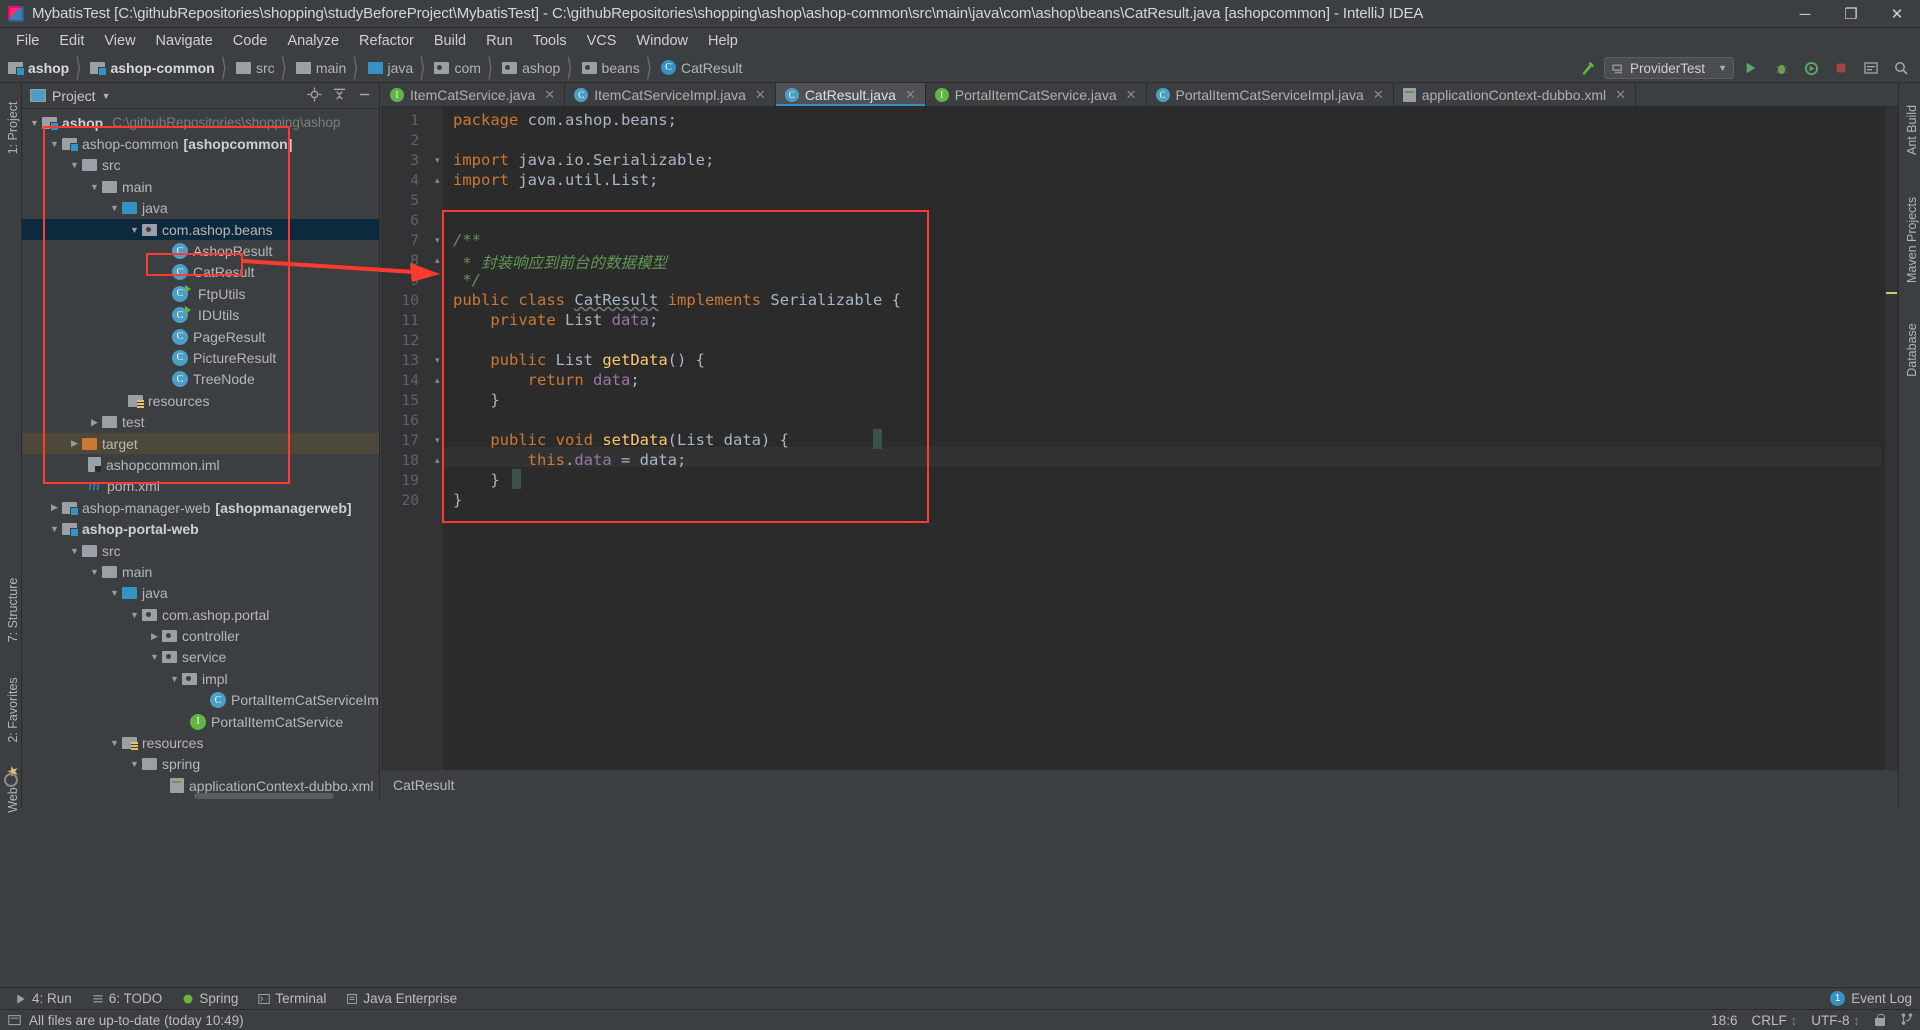 The height and width of the screenshot is (1030, 1920). What do you see at coordinates (1751, 68) in the screenshot?
I see `run-icon` at bounding box center [1751, 68].